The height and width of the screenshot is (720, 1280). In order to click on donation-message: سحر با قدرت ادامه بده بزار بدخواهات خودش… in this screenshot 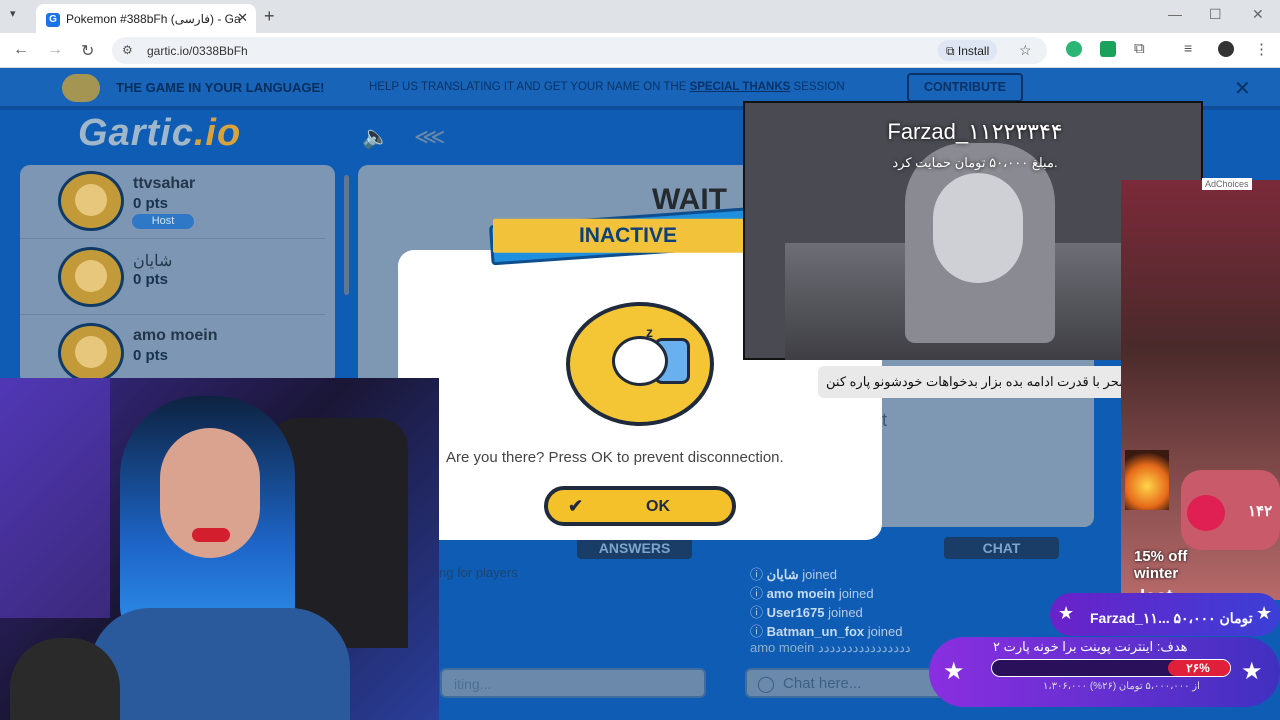, I will do `click(978, 382)`.